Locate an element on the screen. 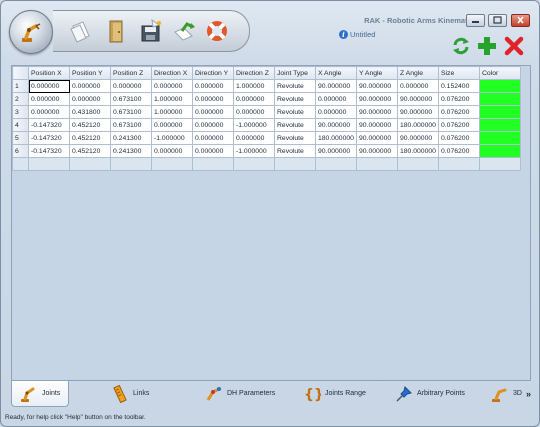 The height and width of the screenshot is (427, 540). application-menu-button is located at coordinates (31, 32).